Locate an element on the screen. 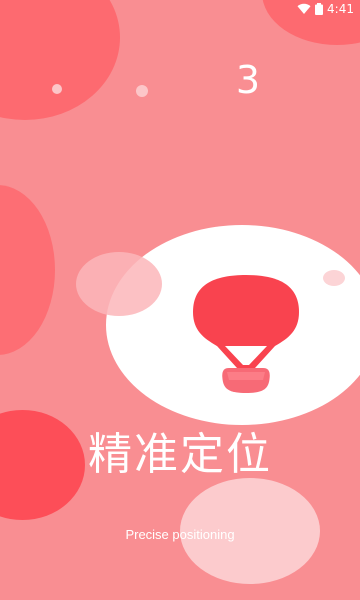  decor-circle-mid-left is located at coordinates (27, 270).